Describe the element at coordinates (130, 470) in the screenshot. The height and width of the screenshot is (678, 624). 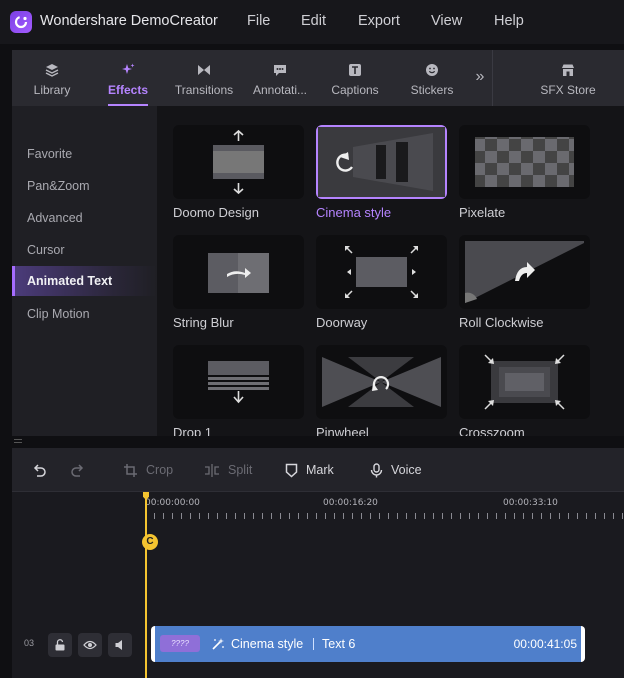
I see `crop-icon` at that location.